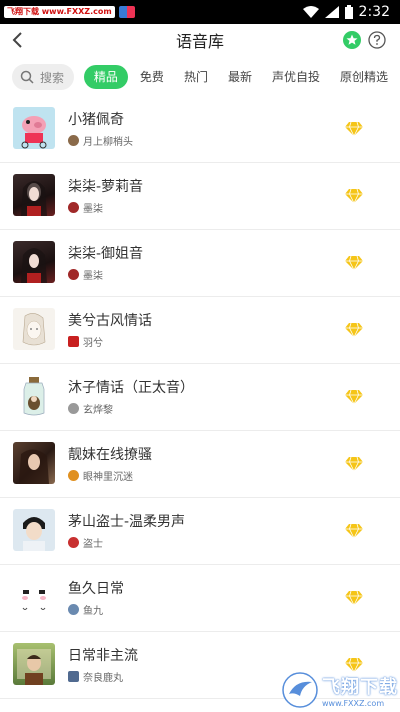 Image resolution: width=400 pixels, height=712 pixels. What do you see at coordinates (377, 40) in the screenshot?
I see `help-icon` at bounding box center [377, 40].